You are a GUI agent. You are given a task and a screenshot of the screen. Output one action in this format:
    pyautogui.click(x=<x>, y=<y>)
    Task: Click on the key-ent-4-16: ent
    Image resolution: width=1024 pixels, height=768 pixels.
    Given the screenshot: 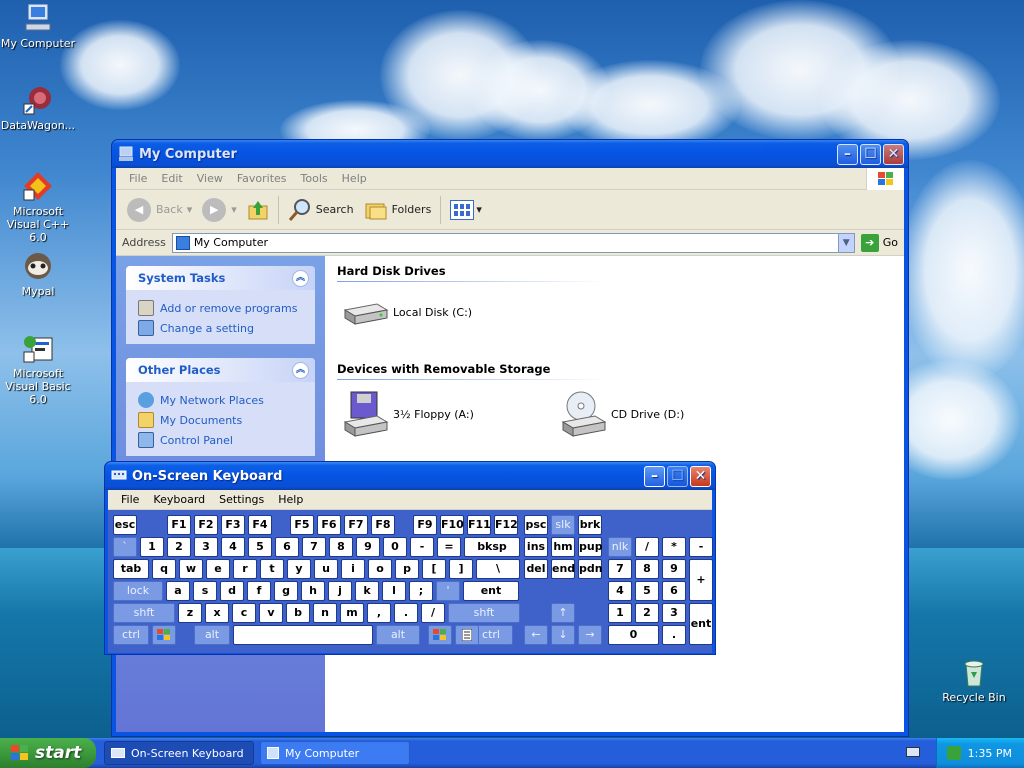 What is the action you would take?
    pyautogui.click(x=701, y=624)
    